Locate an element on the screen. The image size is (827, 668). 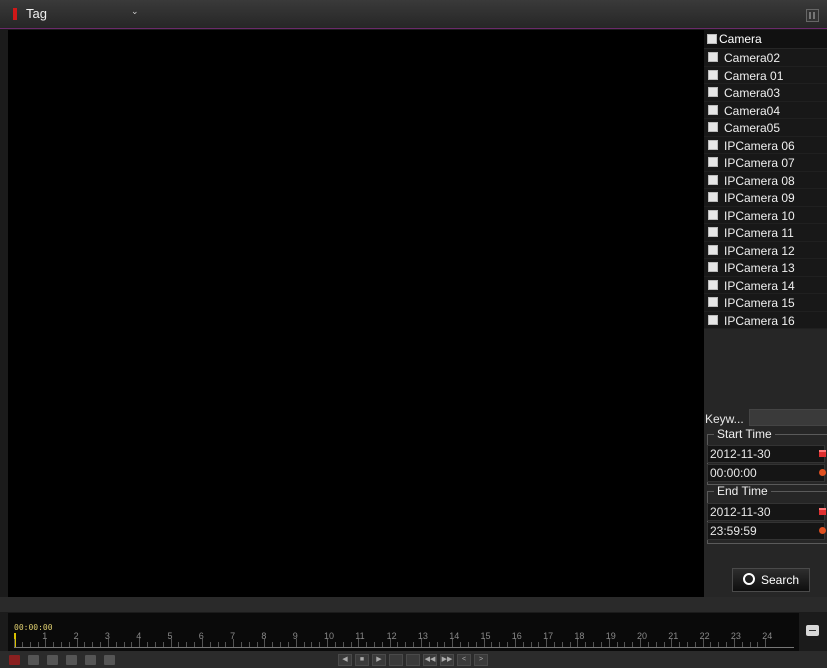
camera-label: Camera04 is located at coordinates (752, 110).